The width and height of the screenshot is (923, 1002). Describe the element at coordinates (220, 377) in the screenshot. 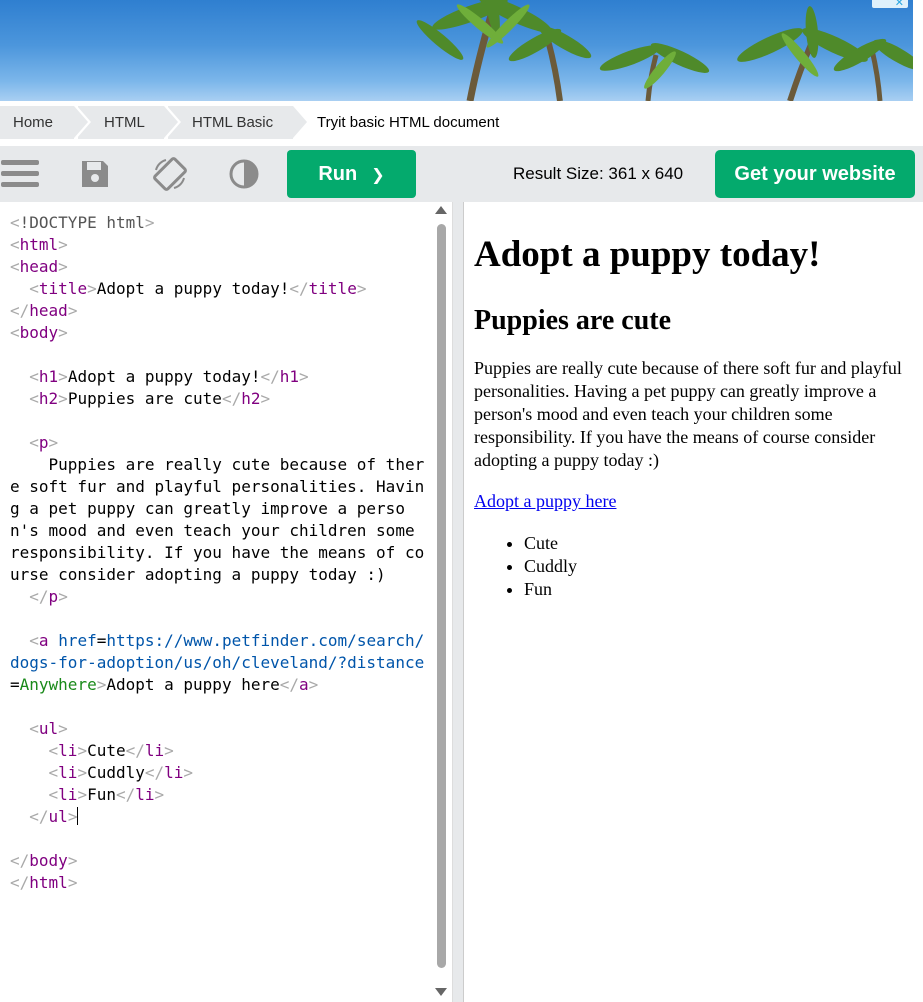

I see `code-line: <h1>Adopt a puppy today!</h1>` at that location.